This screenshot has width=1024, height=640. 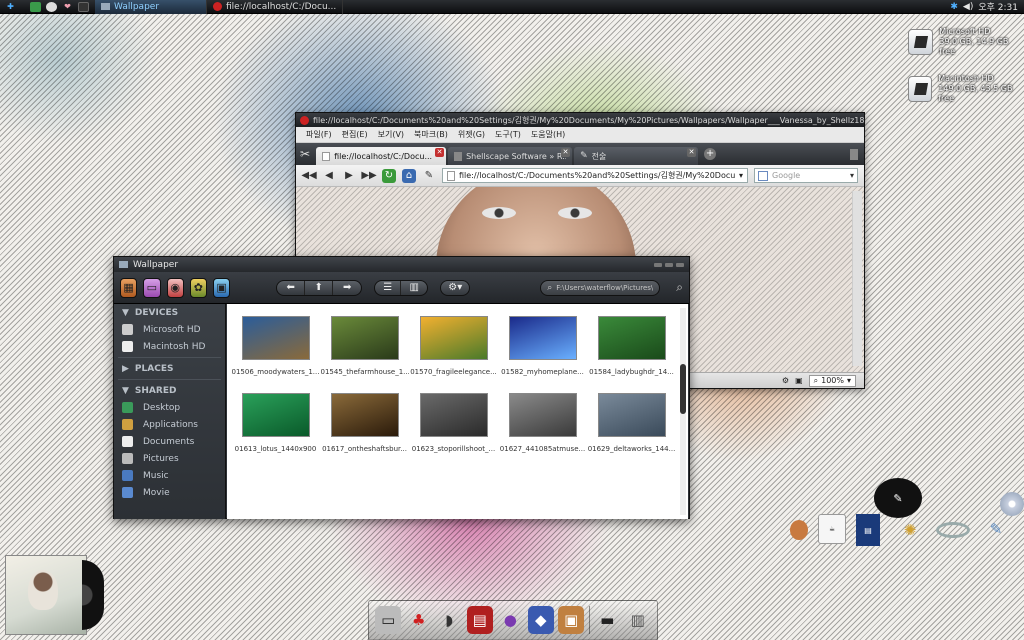 What do you see at coordinates (10, 7) in the screenshot?
I see `plus-icon: ✚` at bounding box center [10, 7].